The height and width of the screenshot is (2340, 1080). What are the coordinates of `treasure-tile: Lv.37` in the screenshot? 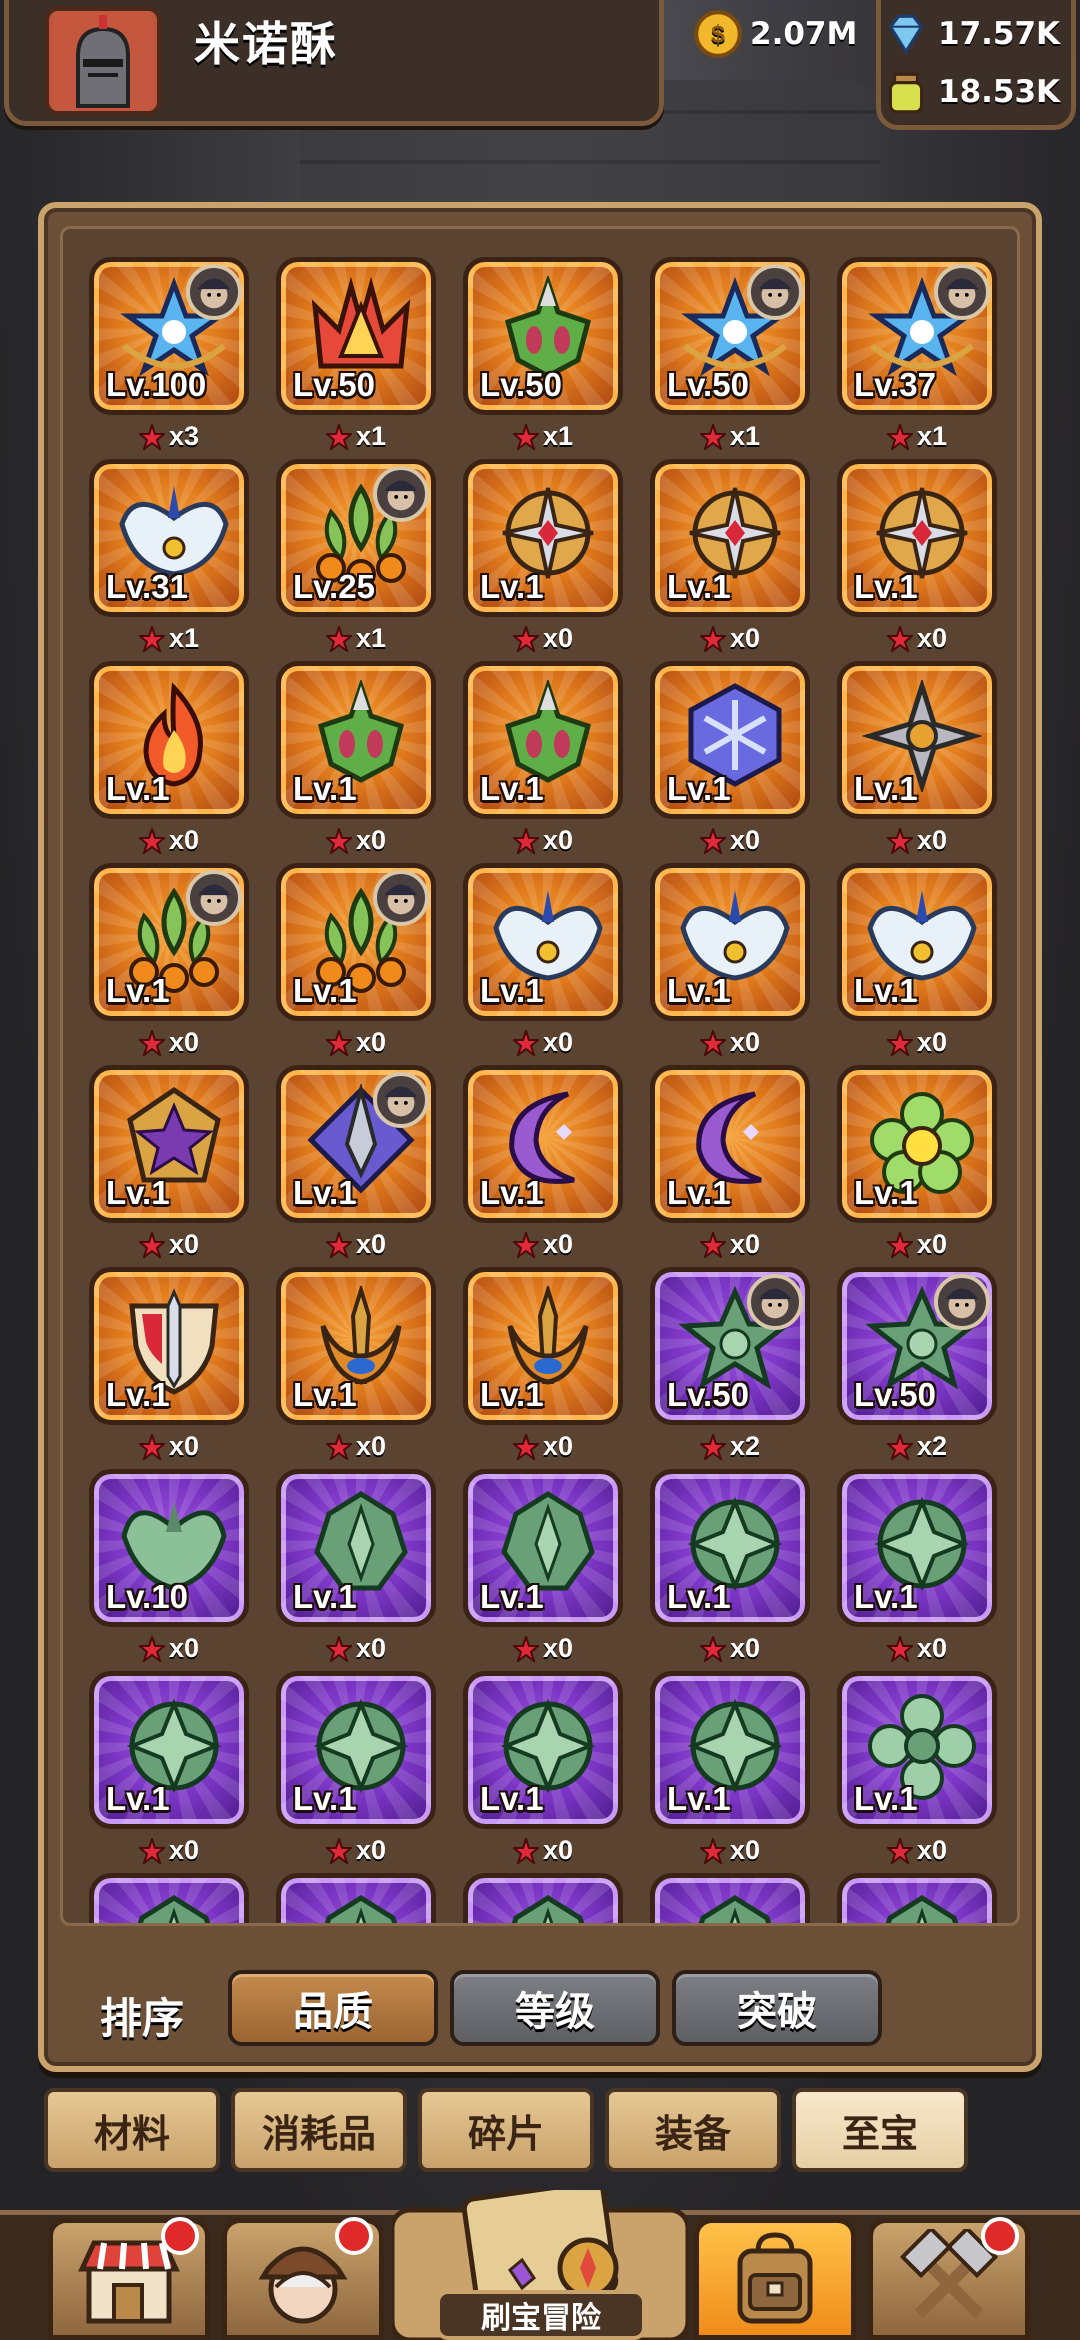 It's located at (917, 336).